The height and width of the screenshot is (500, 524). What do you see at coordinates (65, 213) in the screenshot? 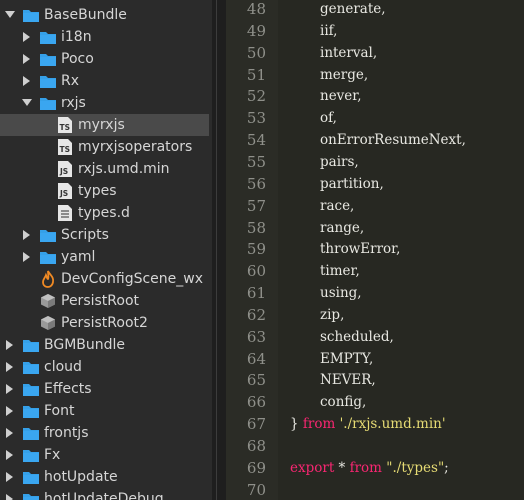
I see `text-file-icon` at bounding box center [65, 213].